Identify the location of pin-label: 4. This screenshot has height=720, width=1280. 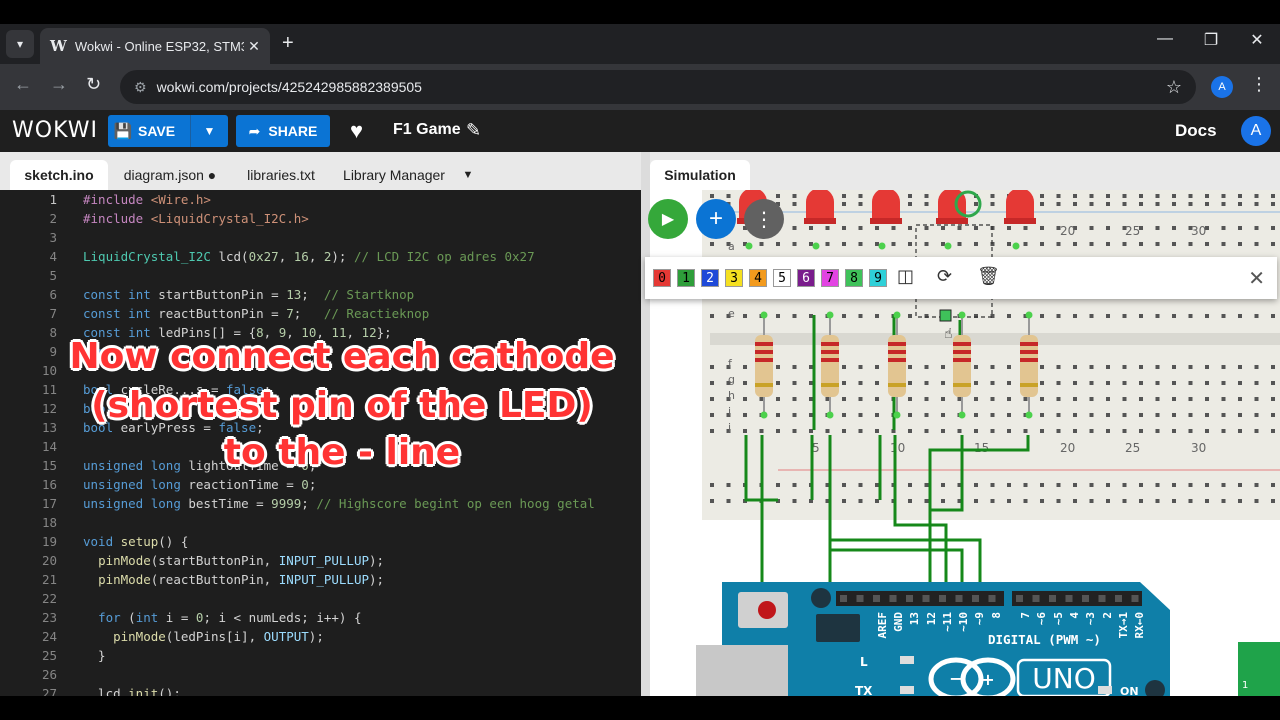
(1074, 615).